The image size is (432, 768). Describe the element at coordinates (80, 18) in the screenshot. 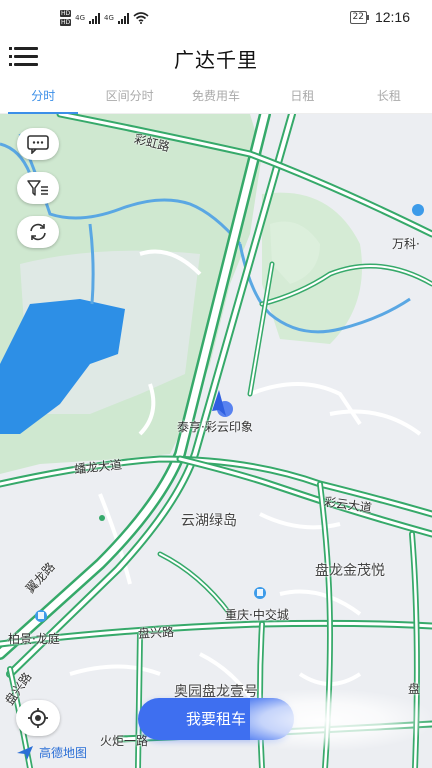

I see `network-type-1: 4G` at that location.